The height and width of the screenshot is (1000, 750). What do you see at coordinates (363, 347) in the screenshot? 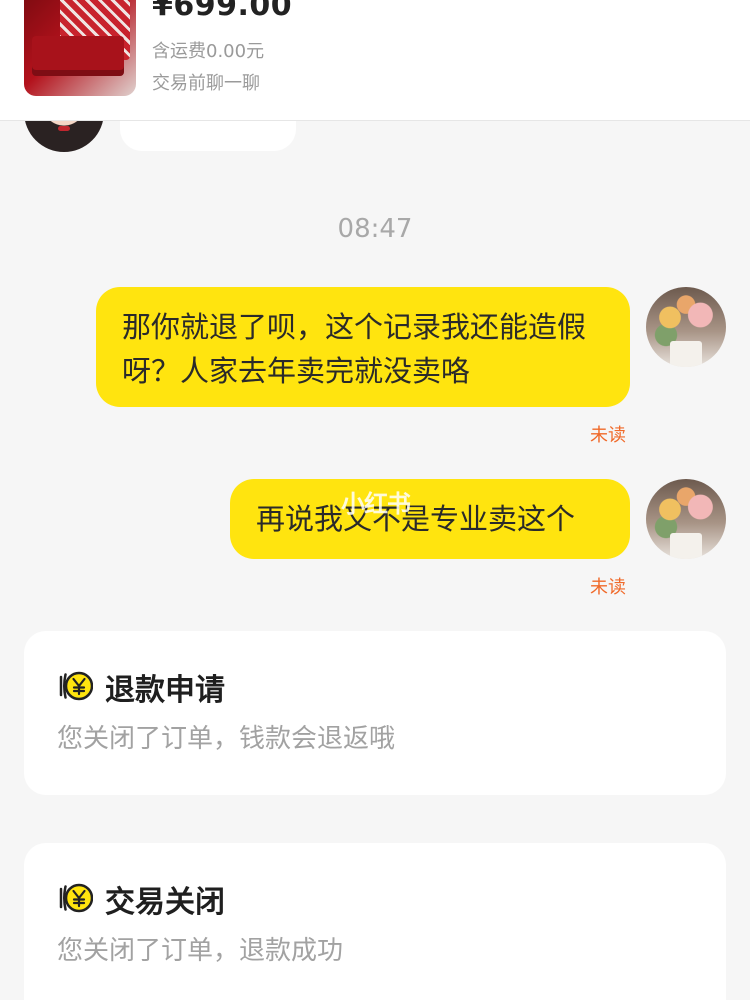
I see `outgoing-message-bubble: 那你就退了呗，这个记录我还能造假呀？人家去年卖完就没卖咯` at bounding box center [363, 347].